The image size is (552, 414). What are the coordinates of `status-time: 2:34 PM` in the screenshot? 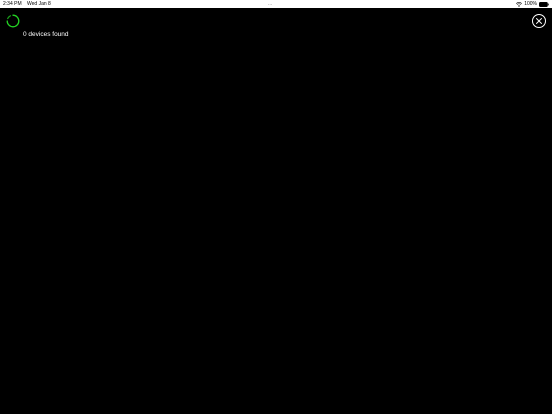 It's located at (12, 4).